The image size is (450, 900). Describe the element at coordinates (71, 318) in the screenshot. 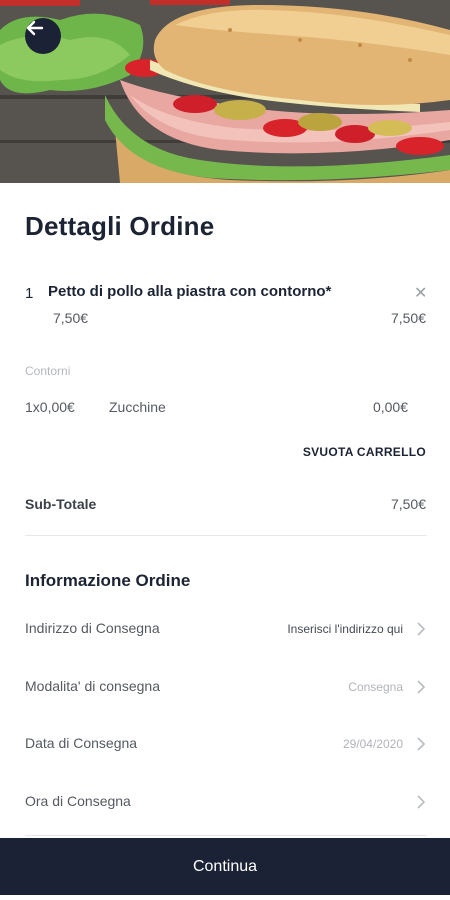

I see `item-unit-price: 7,50€` at that location.